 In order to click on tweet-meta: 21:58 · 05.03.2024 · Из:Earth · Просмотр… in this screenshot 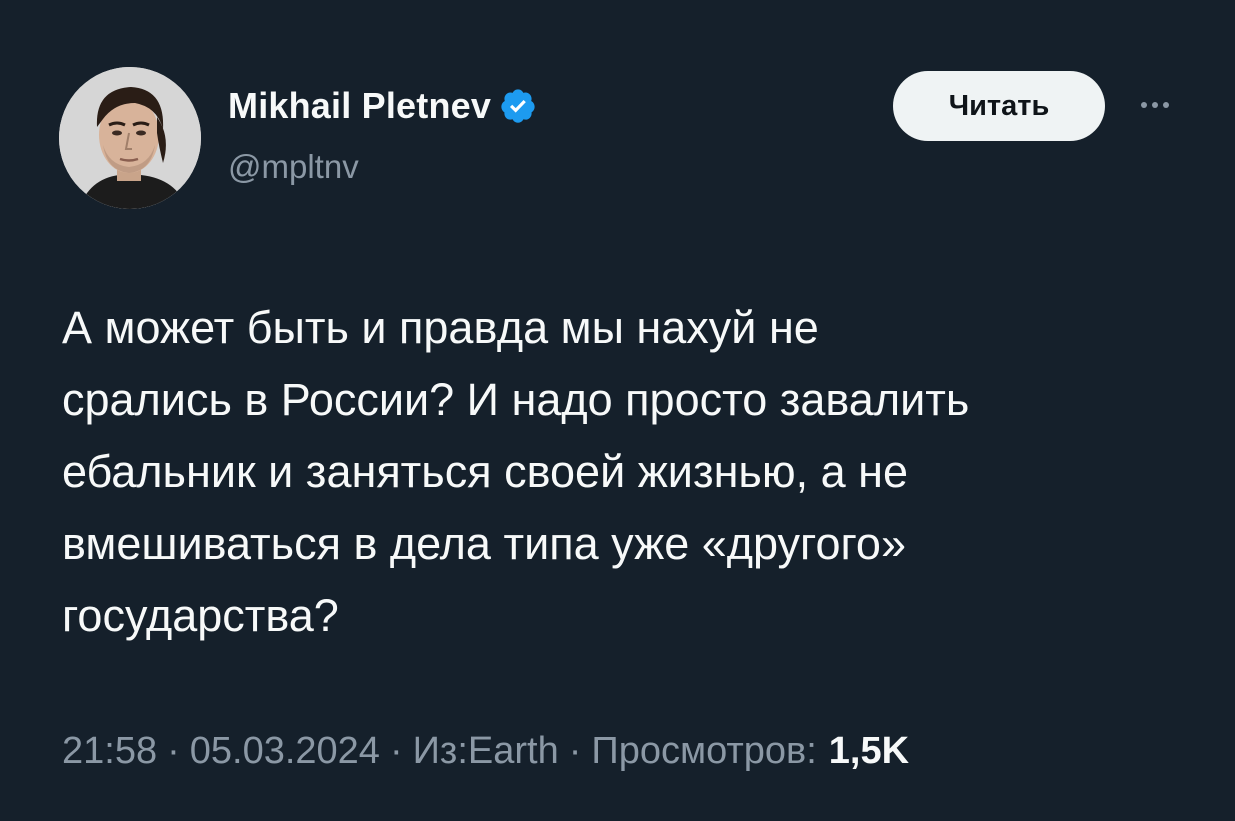, I will do `click(485, 751)`.